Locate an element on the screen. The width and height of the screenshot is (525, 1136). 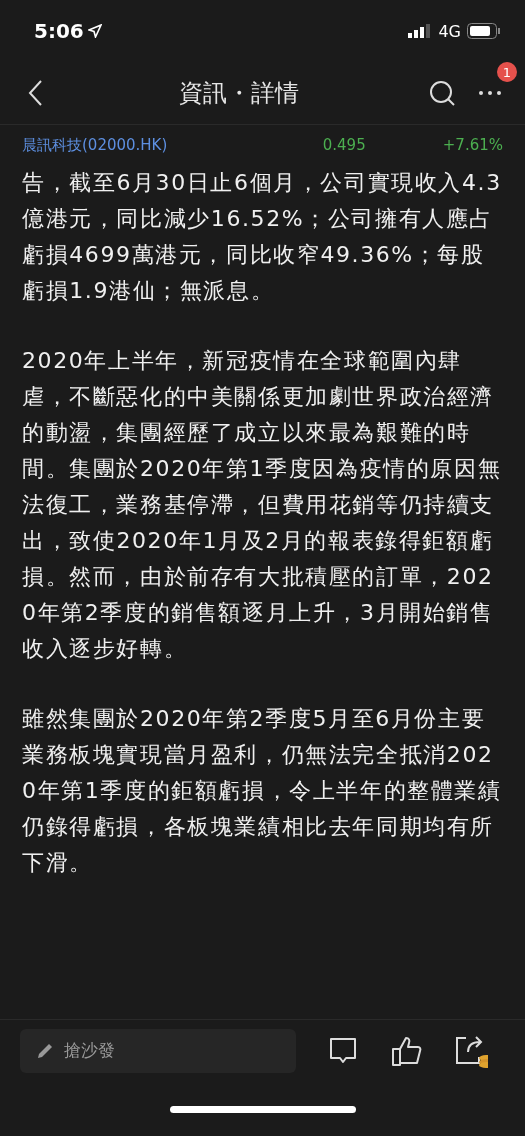
network-label: 4G is located at coordinates (449, 31).